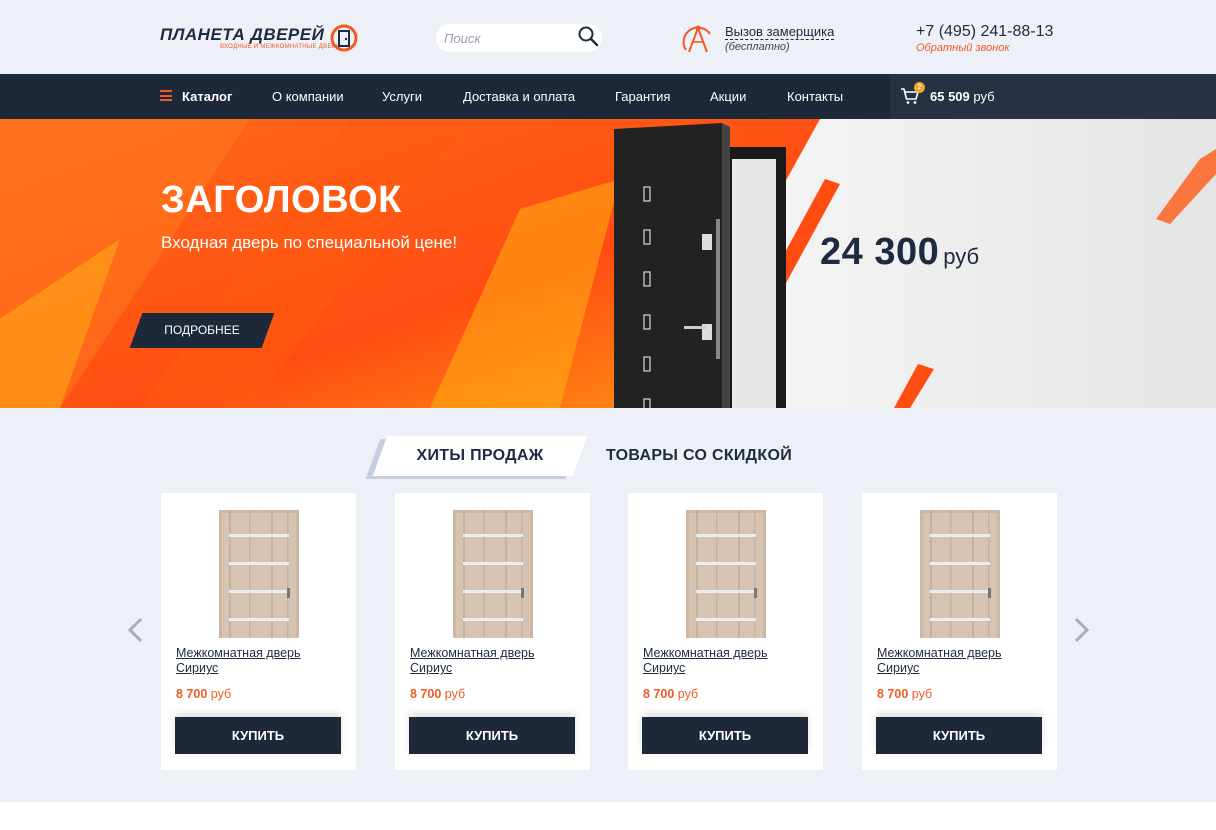 This screenshot has height=830, width=1216. What do you see at coordinates (280, 47) in the screenshot?
I see `logo-subtitle: ВХОДНЫЕ И МЕЖКОМНАТНЫЕ ДВЕРИ` at bounding box center [280, 47].